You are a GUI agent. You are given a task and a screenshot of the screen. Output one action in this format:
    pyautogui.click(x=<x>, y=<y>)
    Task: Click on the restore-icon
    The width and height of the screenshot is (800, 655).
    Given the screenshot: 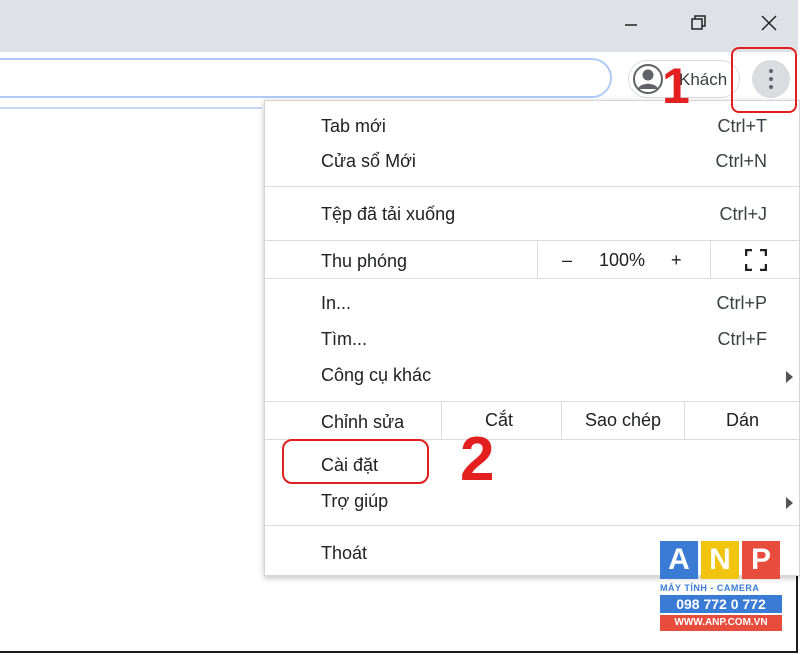 What is the action you would take?
    pyautogui.click(x=698, y=22)
    